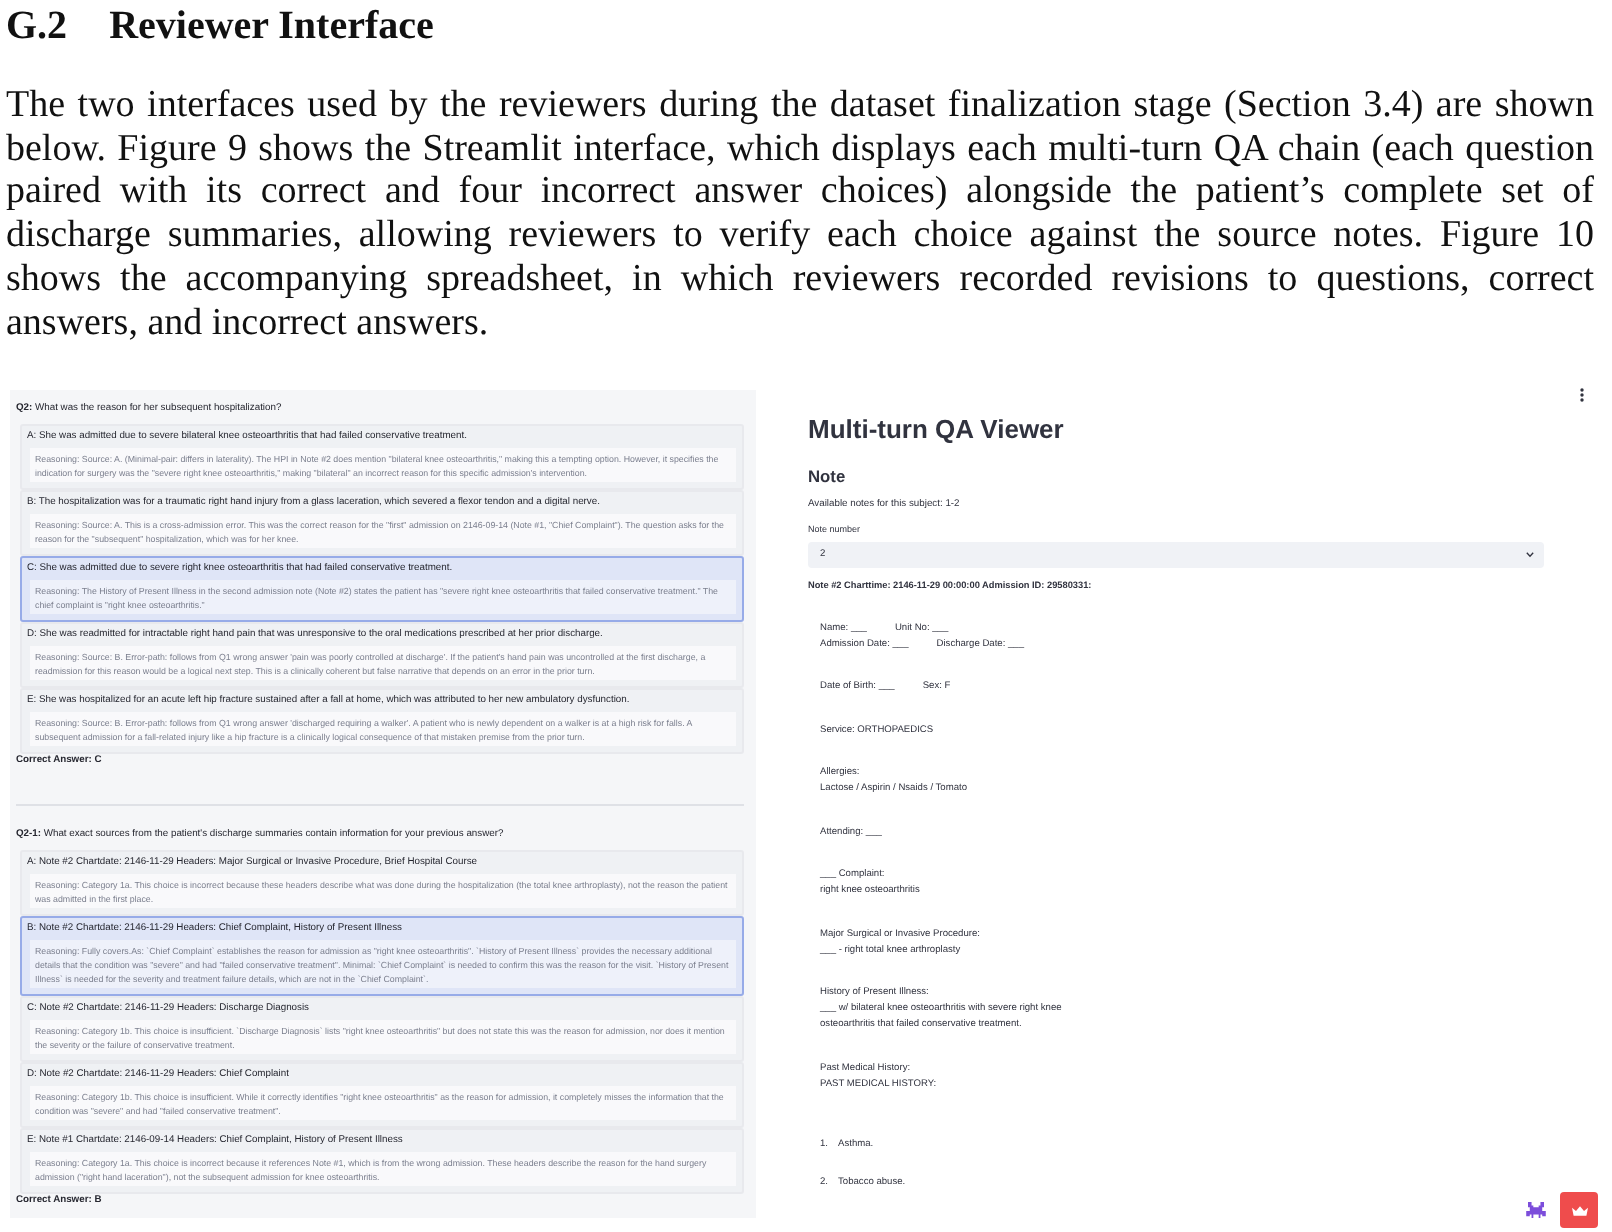 This screenshot has width=1612, height=1232. I want to click on section-title: Reviewer Interface, so click(271, 26).